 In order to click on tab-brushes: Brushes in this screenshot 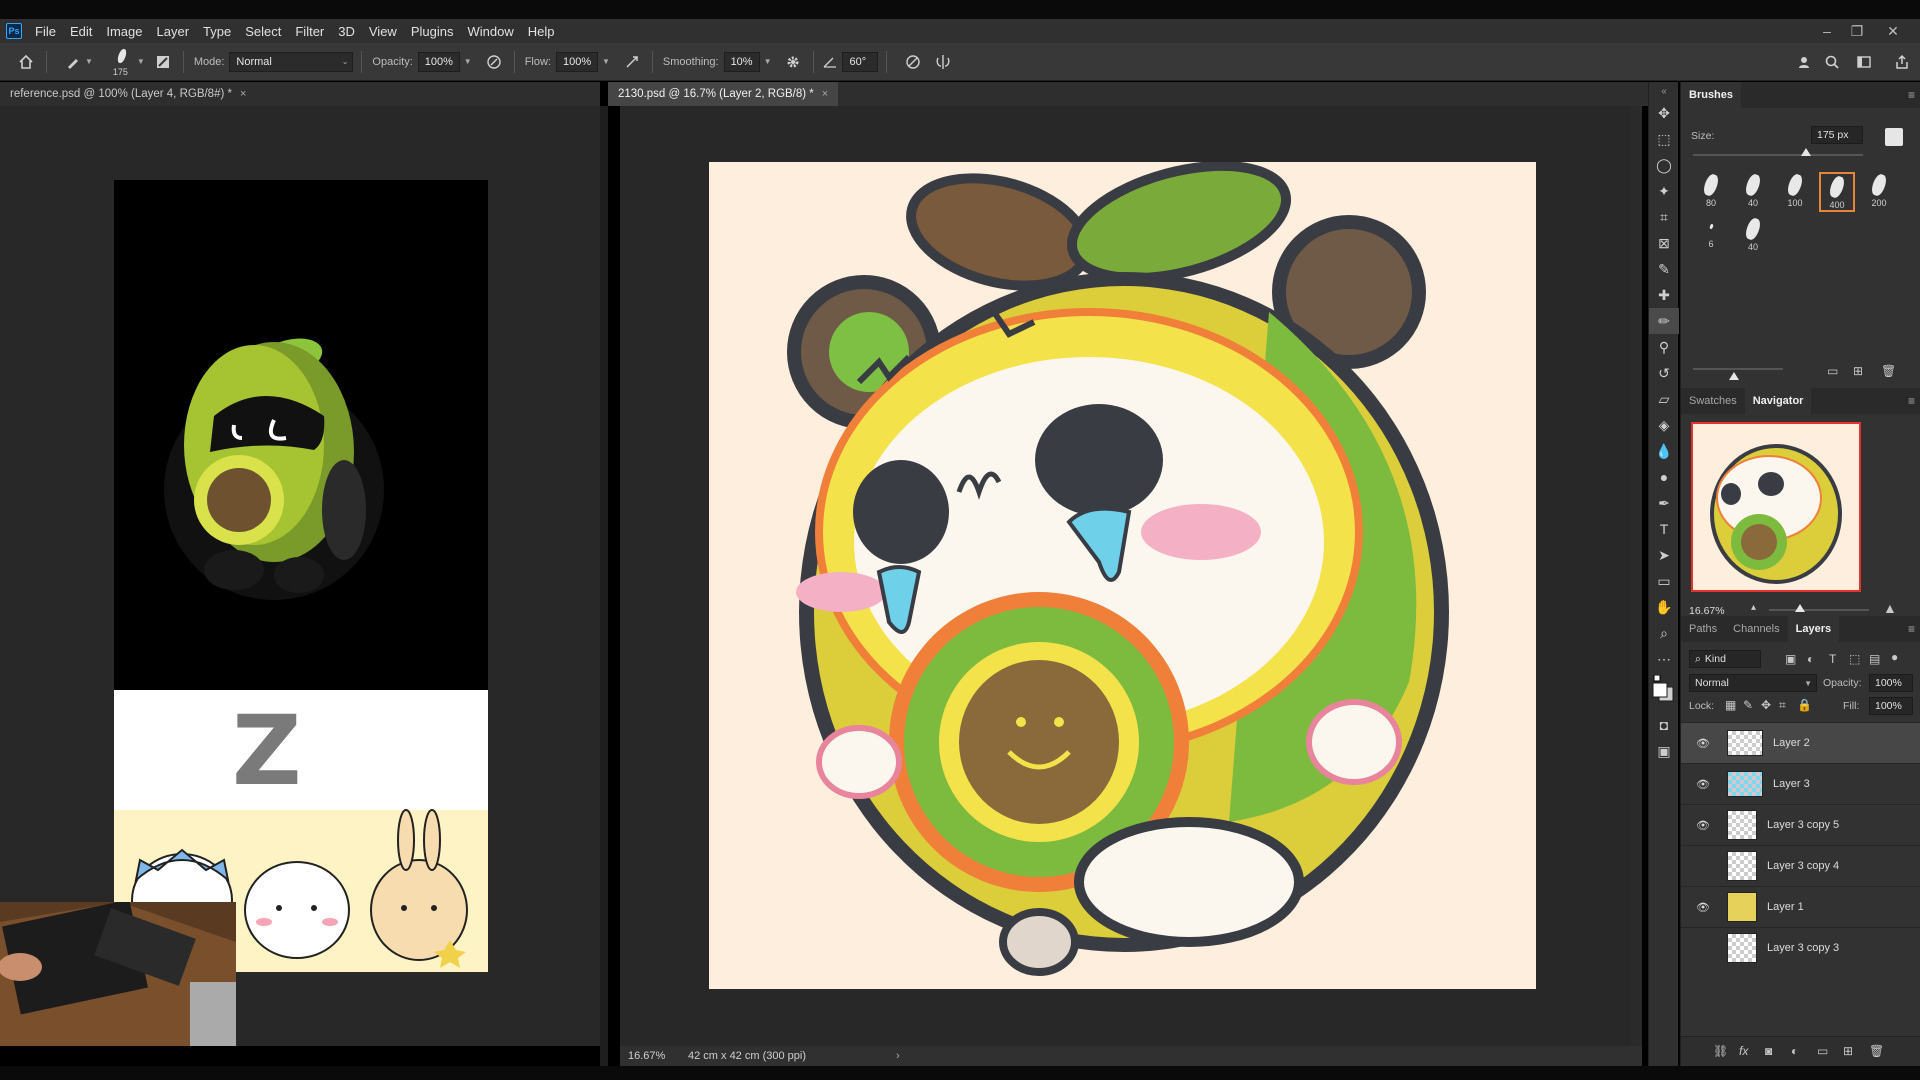, I will do `click(1711, 95)`.